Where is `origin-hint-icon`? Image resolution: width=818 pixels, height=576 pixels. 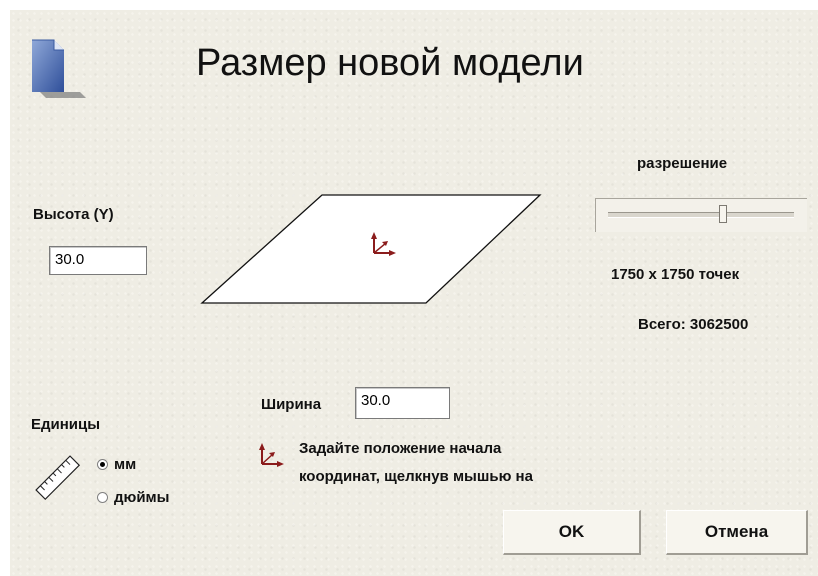 origin-hint-icon is located at coordinates (270, 458).